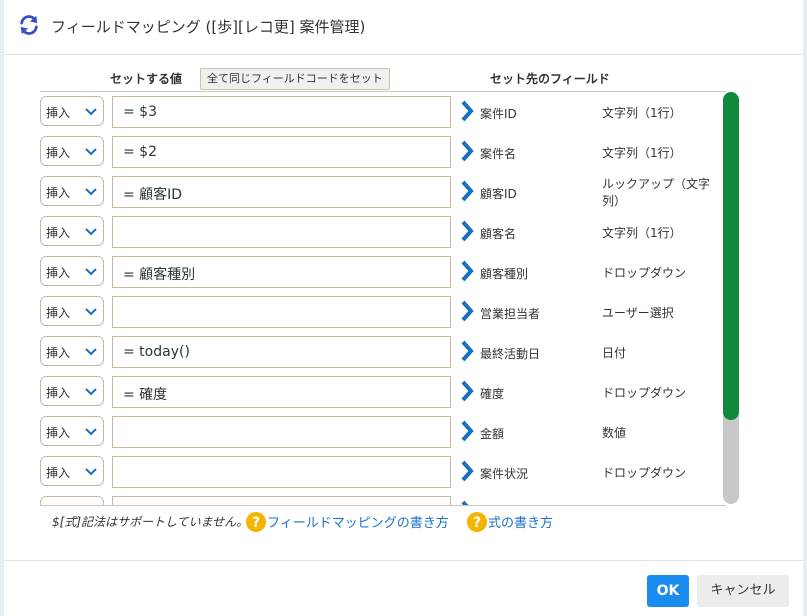  Describe the element at coordinates (140, 152) in the screenshot. I see `value-text: = $2` at that location.